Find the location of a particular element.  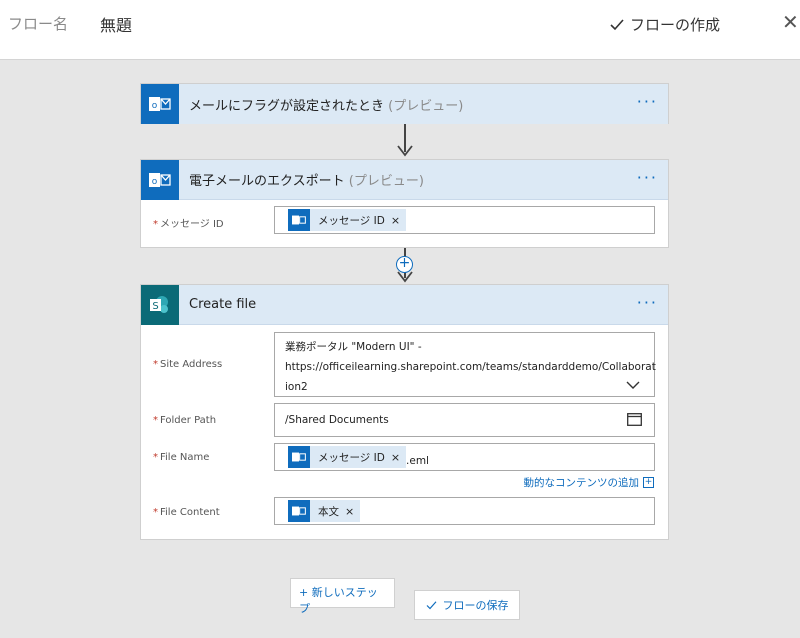

add-content-icon: + is located at coordinates (648, 482).